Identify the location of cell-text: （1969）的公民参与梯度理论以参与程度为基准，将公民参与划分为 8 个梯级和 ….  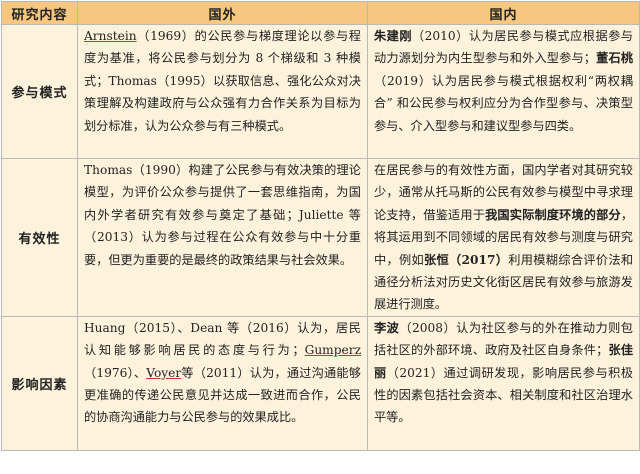
(222, 81).